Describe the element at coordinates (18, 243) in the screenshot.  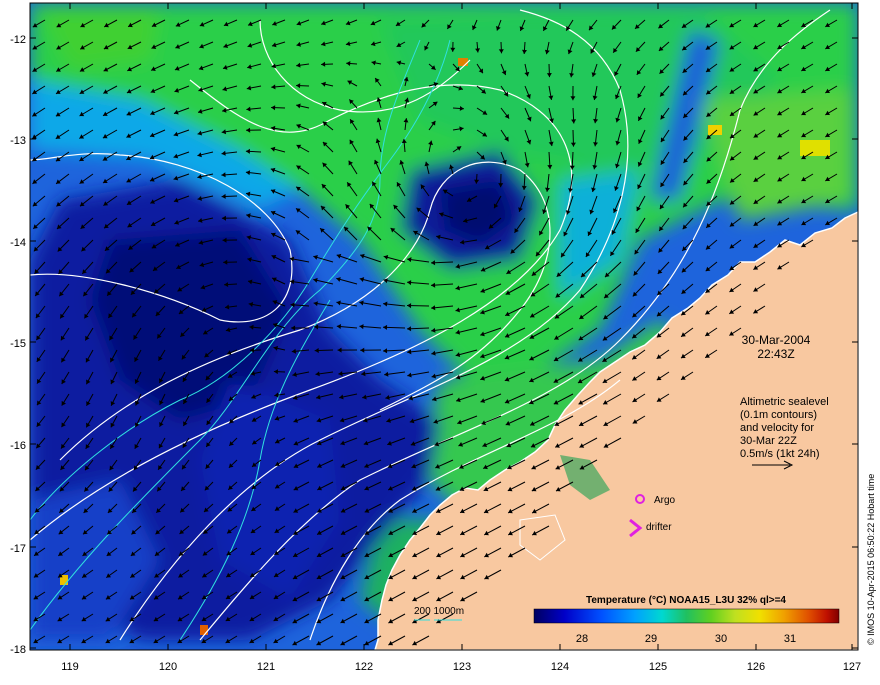
I see `lat-label: -14` at that location.